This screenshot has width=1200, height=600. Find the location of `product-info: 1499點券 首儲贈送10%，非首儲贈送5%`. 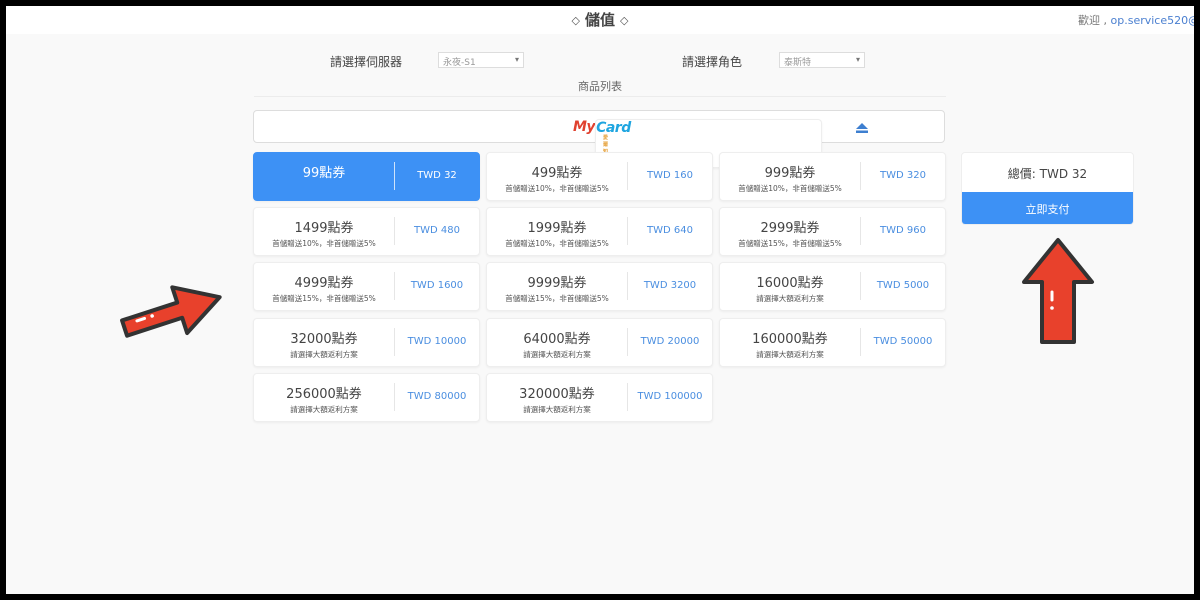

product-info: 1499點券 首儲贈送10%，非首儲贈送5% is located at coordinates (324, 231).